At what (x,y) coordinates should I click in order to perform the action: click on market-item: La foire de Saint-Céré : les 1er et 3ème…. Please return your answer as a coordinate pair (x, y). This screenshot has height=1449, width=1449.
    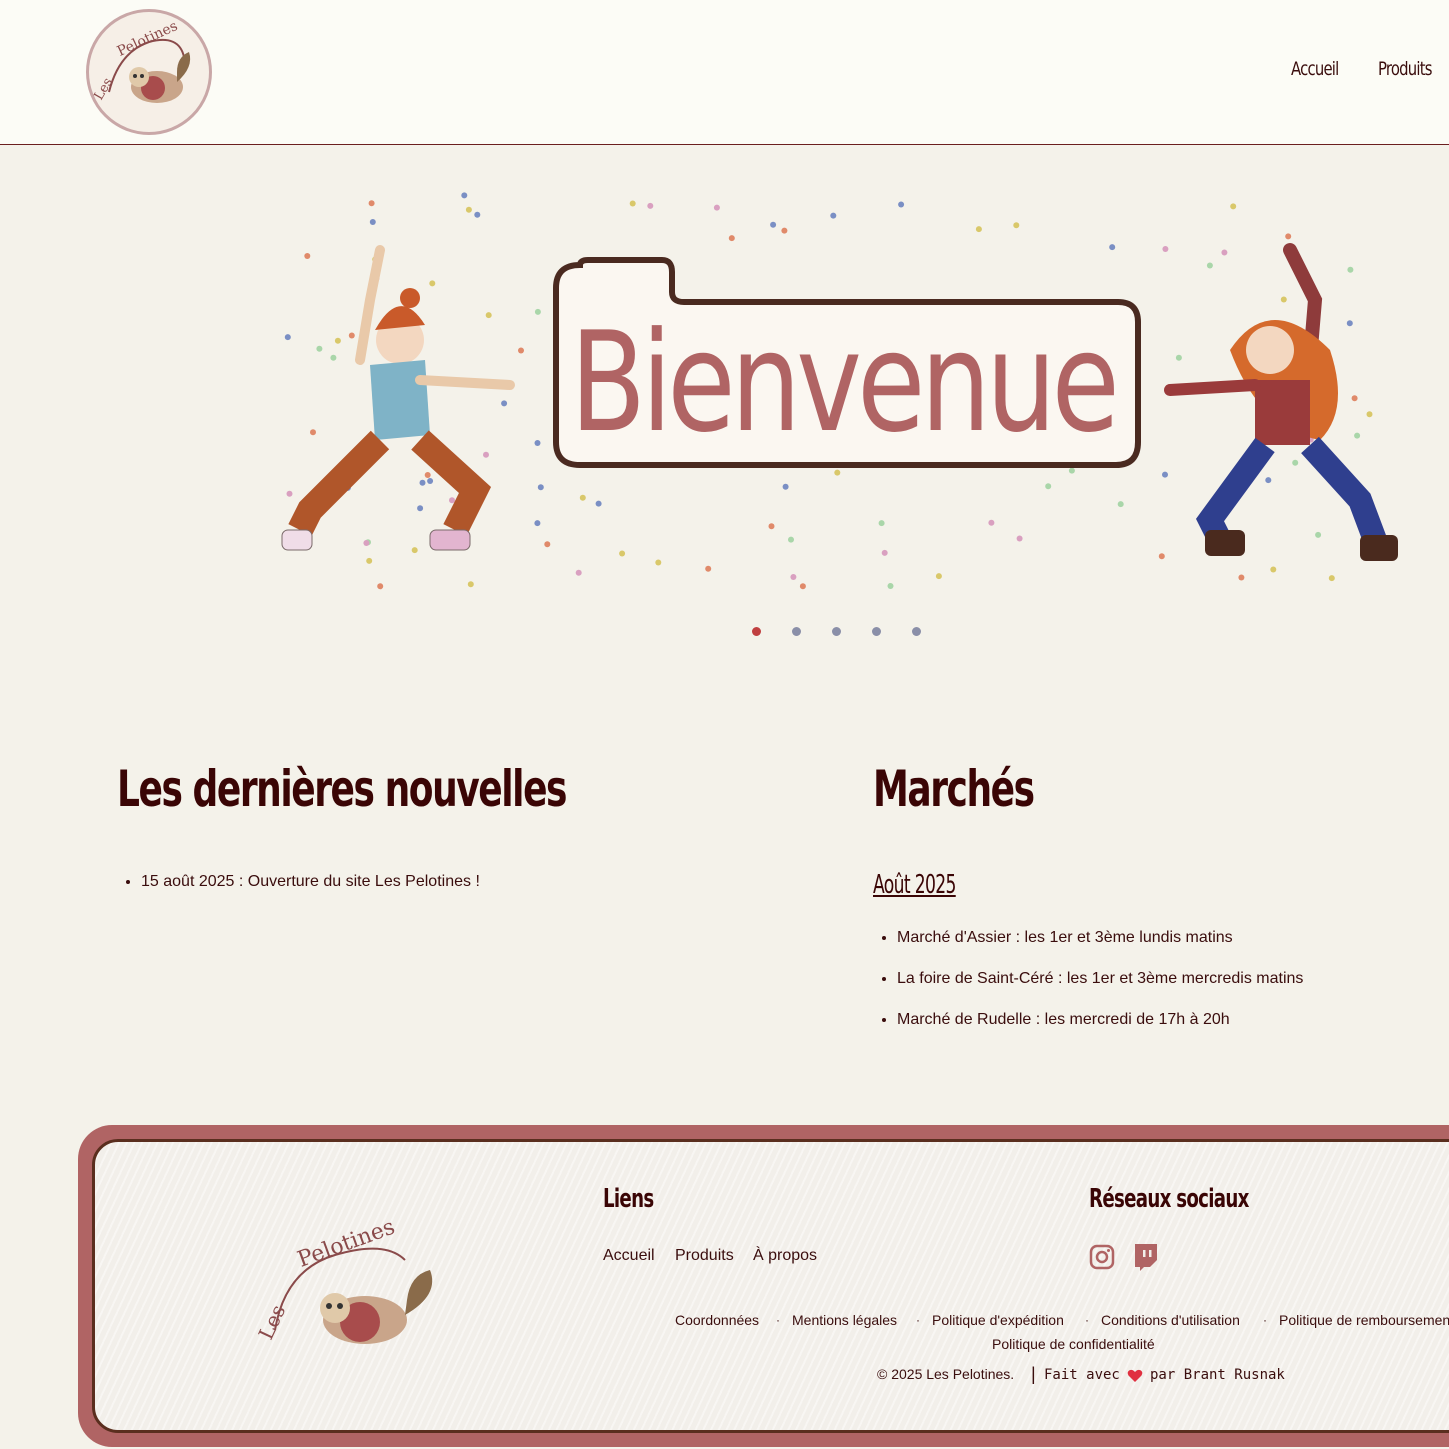
    Looking at the image, I should click on (1100, 979).